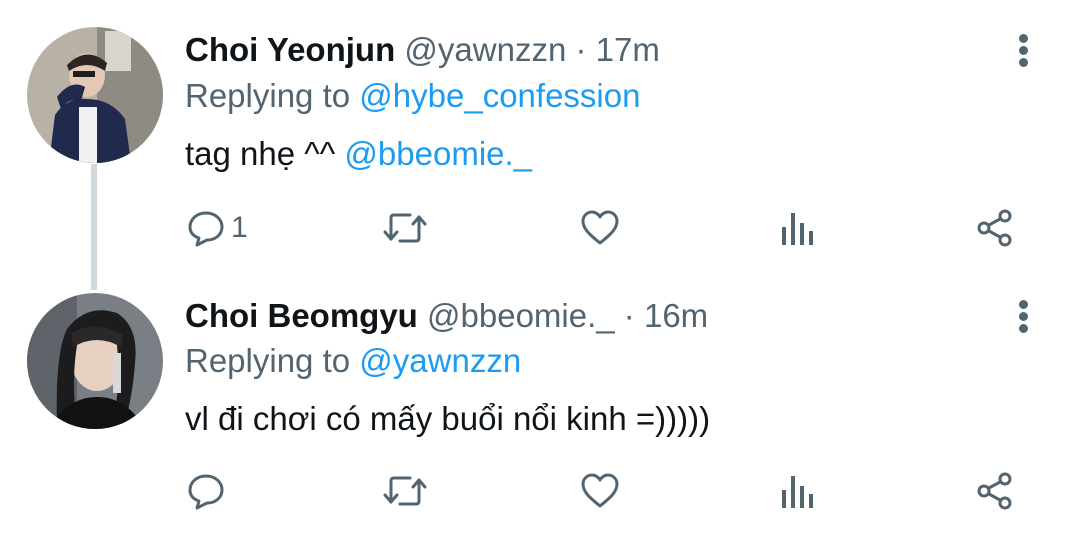 This screenshot has width=1080, height=535. I want to click on reply-count: 1, so click(239, 227).